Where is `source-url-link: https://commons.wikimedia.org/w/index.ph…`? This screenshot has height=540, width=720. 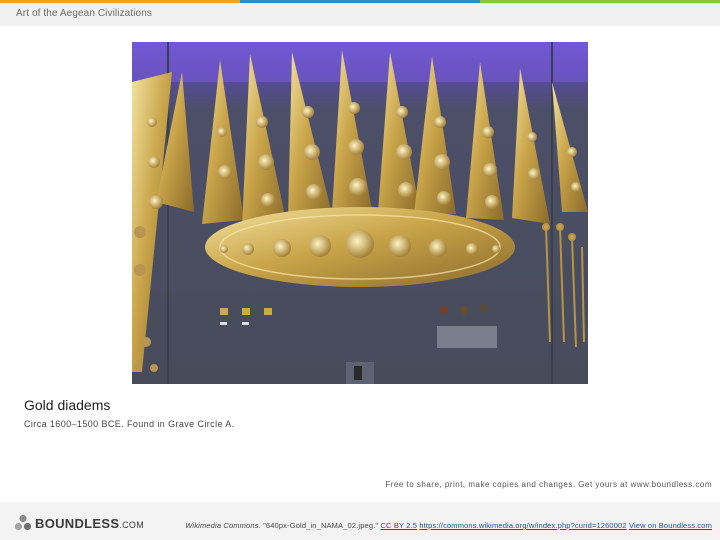 source-url-link: https://commons.wikimedia.org/w/index.ph… is located at coordinates (522, 525).